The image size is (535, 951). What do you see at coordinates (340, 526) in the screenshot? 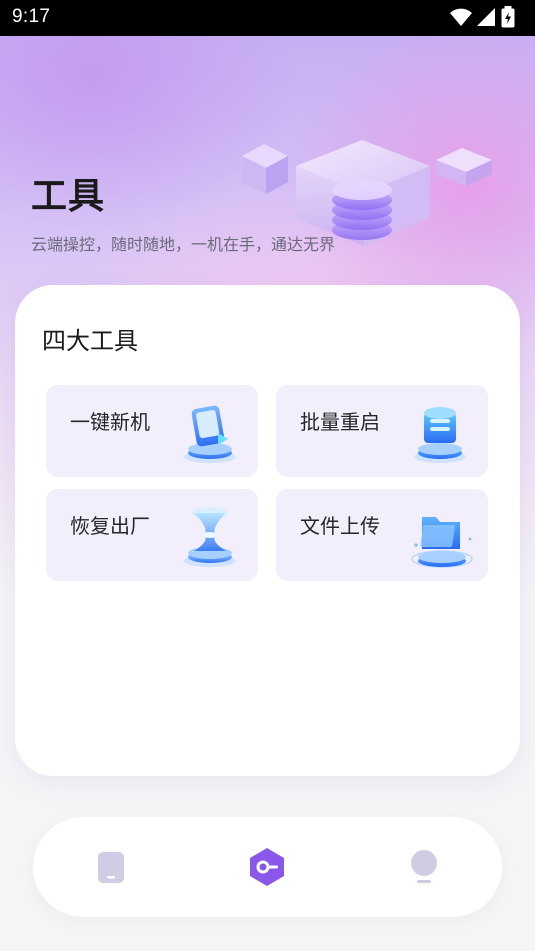
I see `tool-label: 文件上传` at bounding box center [340, 526].